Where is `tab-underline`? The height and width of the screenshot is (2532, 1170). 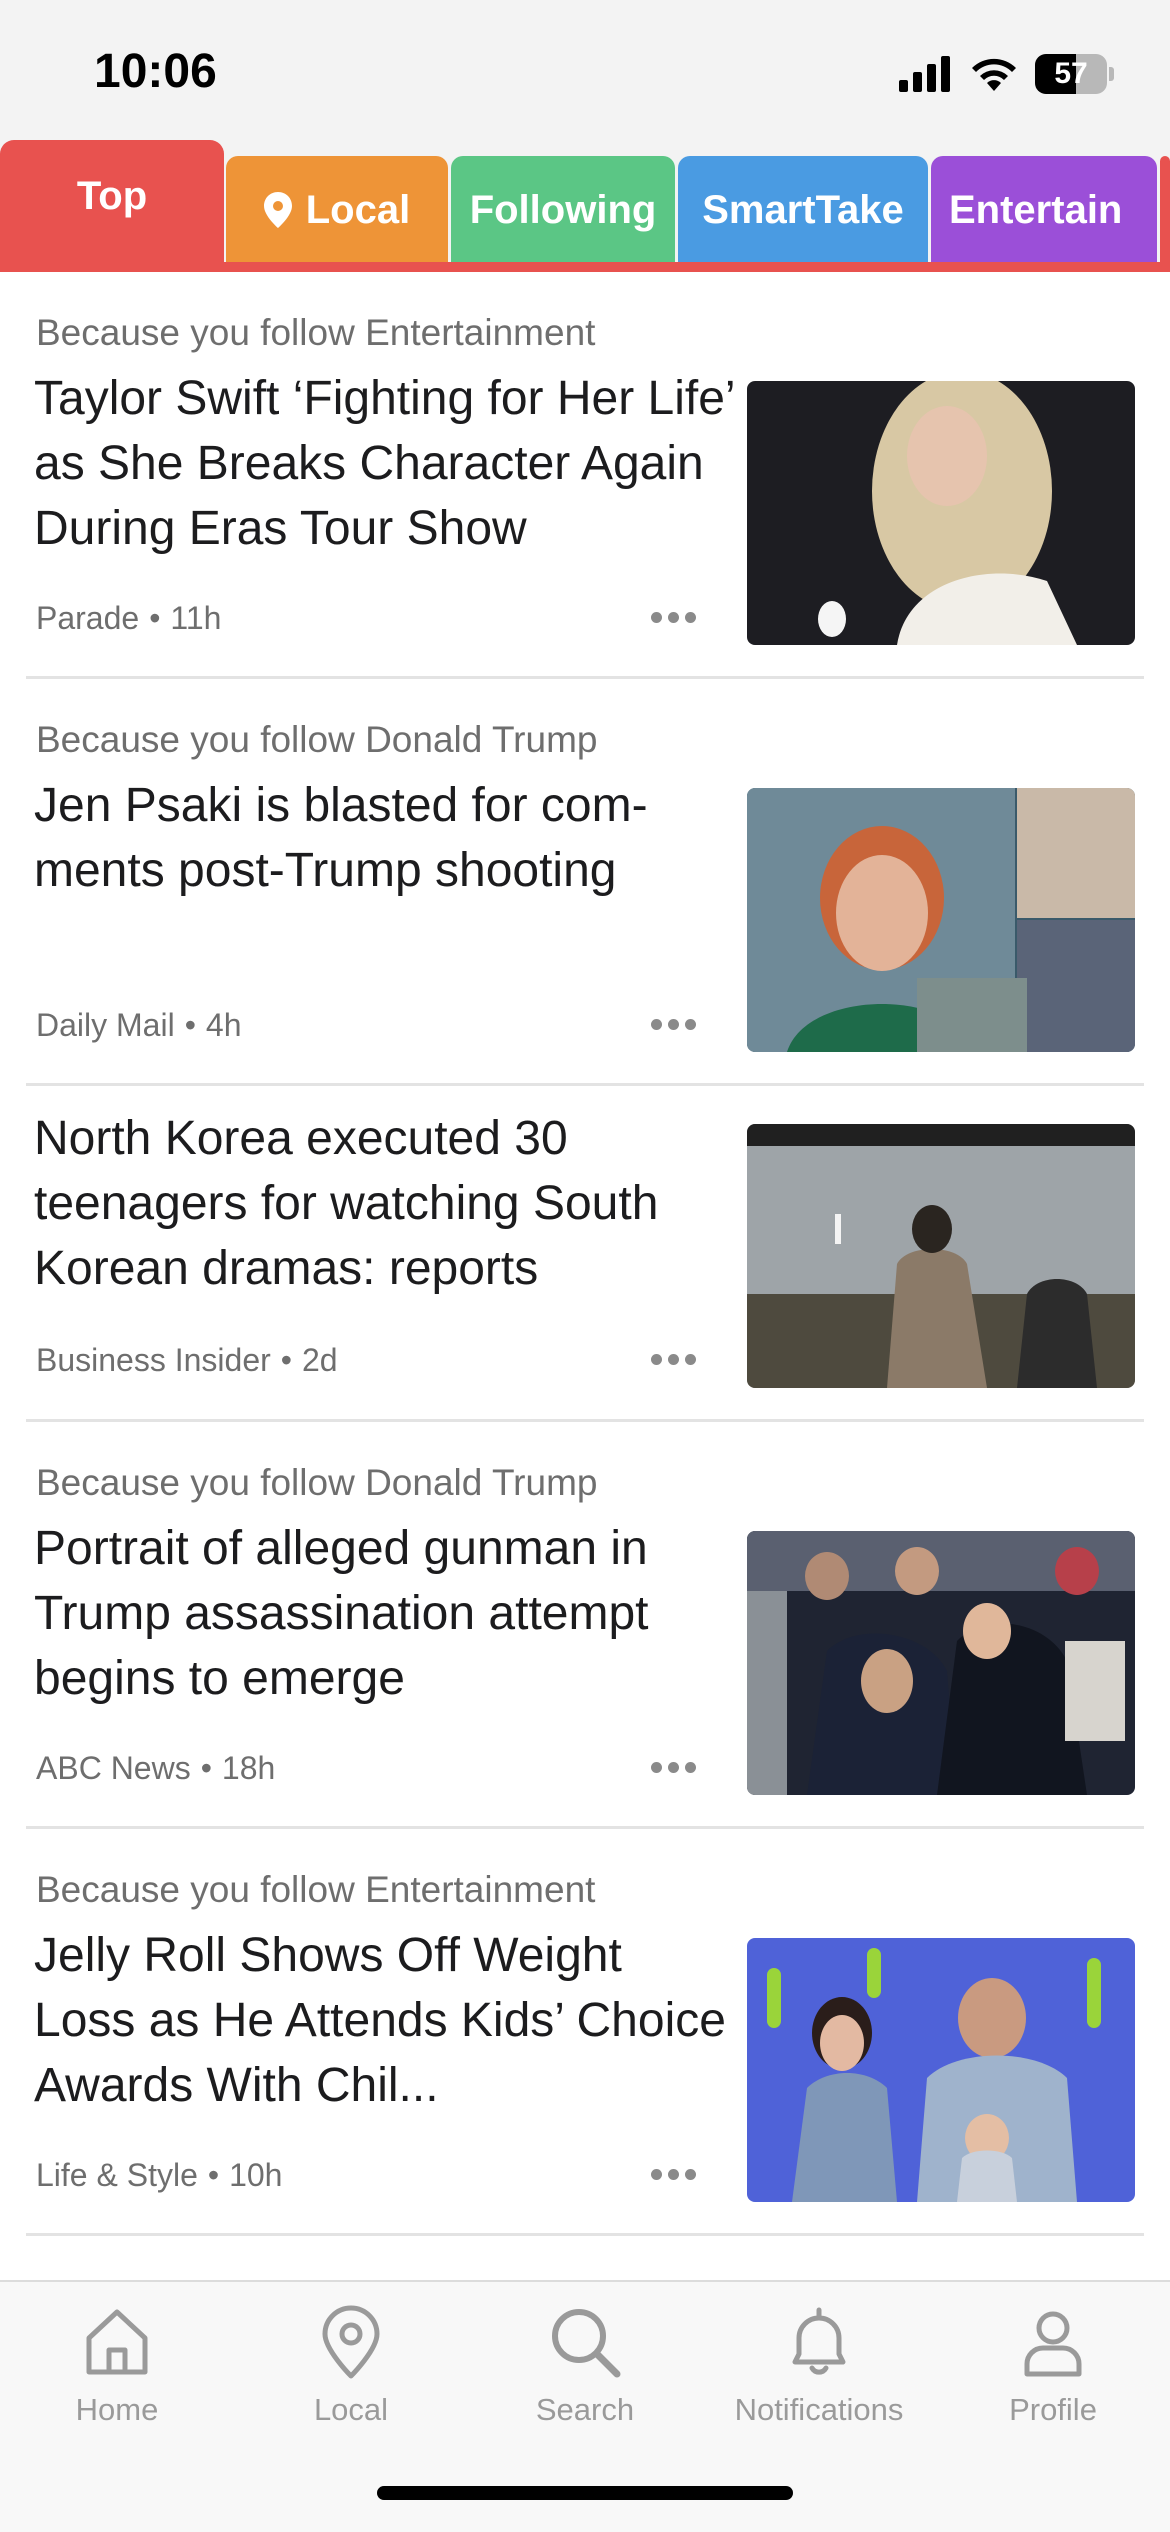 tab-underline is located at coordinates (585, 267).